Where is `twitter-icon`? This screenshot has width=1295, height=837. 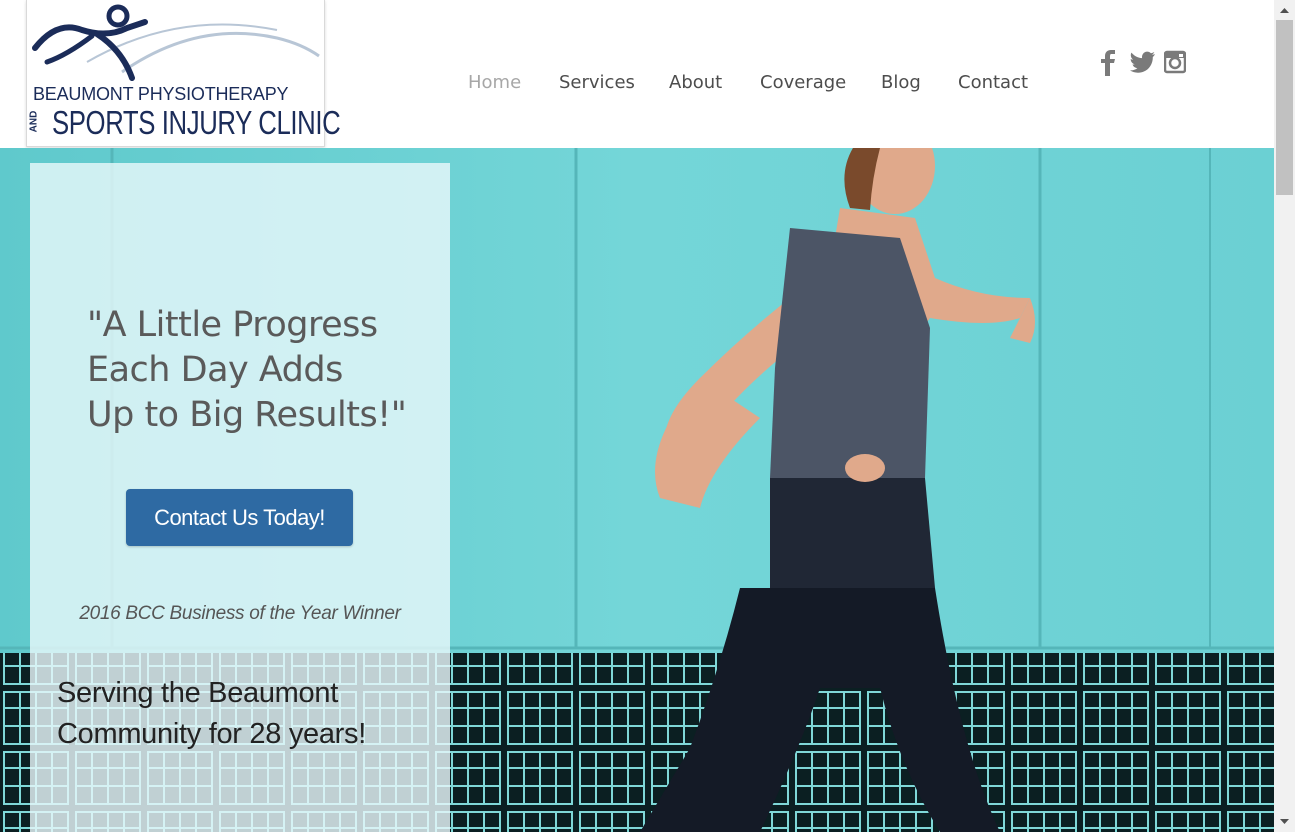 twitter-icon is located at coordinates (1143, 64).